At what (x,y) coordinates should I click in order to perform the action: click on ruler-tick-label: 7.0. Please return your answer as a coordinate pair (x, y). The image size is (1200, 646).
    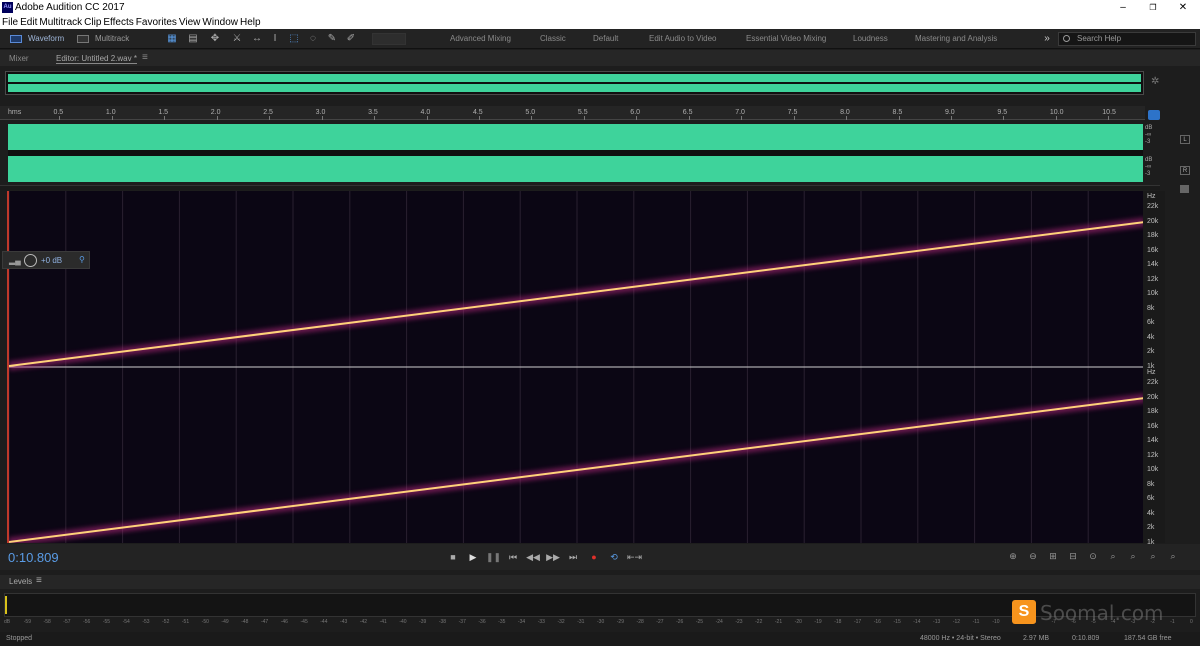
    Looking at the image, I should click on (740, 112).